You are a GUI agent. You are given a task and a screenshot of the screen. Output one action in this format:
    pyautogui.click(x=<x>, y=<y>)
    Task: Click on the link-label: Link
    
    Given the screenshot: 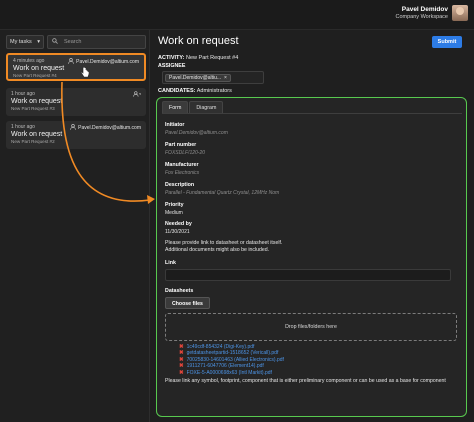 What is the action you would take?
    pyautogui.click(x=170, y=263)
    